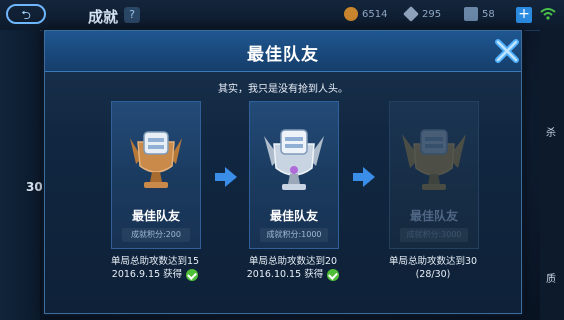  Describe the element at coordinates (132, 15) in the screenshot. I see `help-button: ?` at that location.